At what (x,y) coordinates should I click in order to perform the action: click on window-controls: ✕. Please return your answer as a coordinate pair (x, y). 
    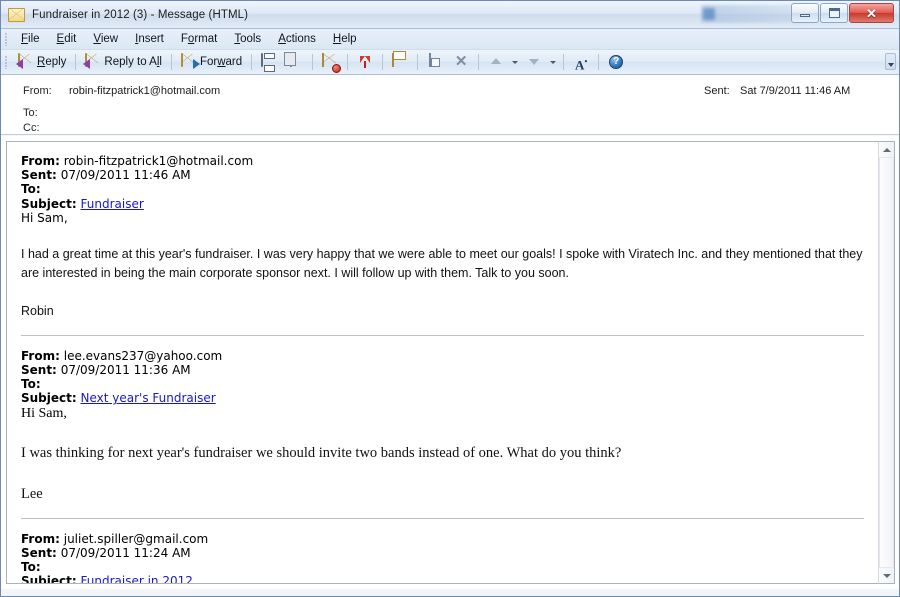
    Looking at the image, I should click on (842, 13).